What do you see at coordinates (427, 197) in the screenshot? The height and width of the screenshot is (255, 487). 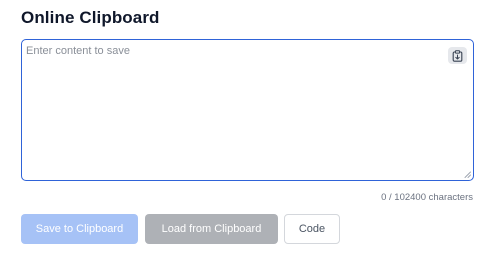 I see `character-counter: 0 / 102400 characters` at bounding box center [427, 197].